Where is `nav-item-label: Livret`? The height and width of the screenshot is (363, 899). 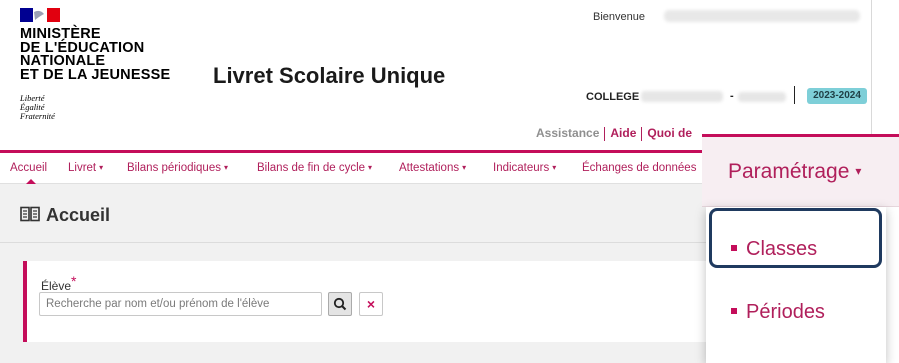 nav-item-label: Livret is located at coordinates (82, 168).